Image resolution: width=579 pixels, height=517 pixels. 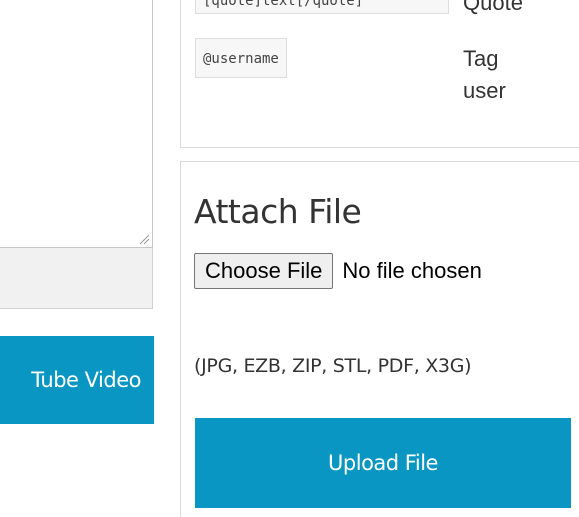 I want to click on video-button-label: Tube Video, so click(x=86, y=380).